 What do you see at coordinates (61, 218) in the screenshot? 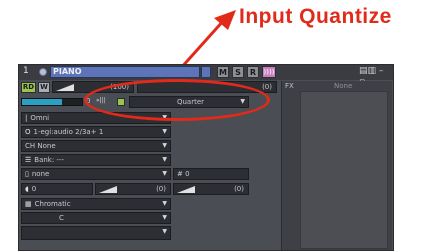
I see `key-value: C` at bounding box center [61, 218].